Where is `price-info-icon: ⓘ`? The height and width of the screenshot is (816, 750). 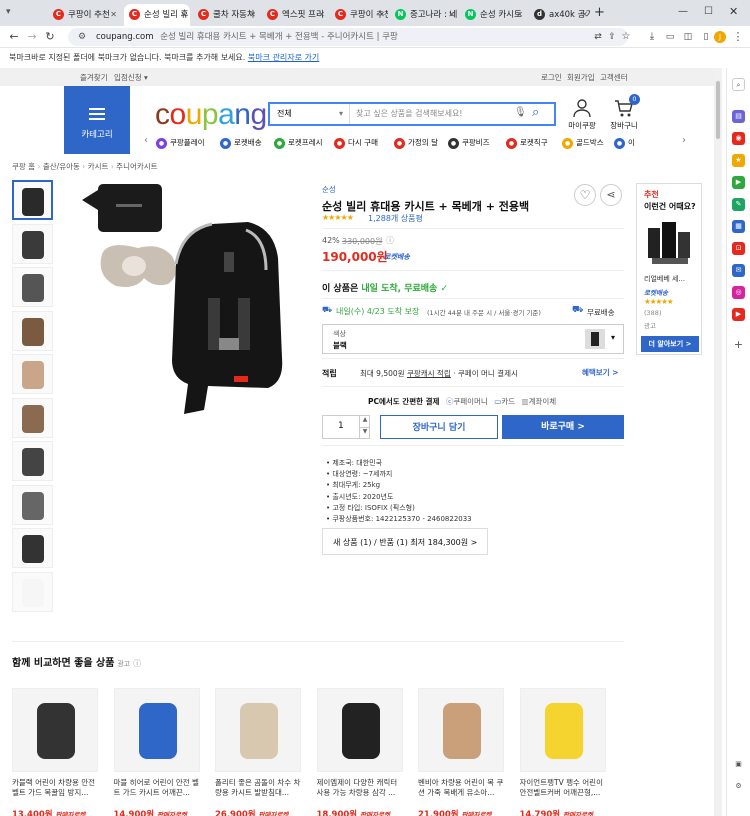 price-info-icon: ⓘ is located at coordinates (390, 240).